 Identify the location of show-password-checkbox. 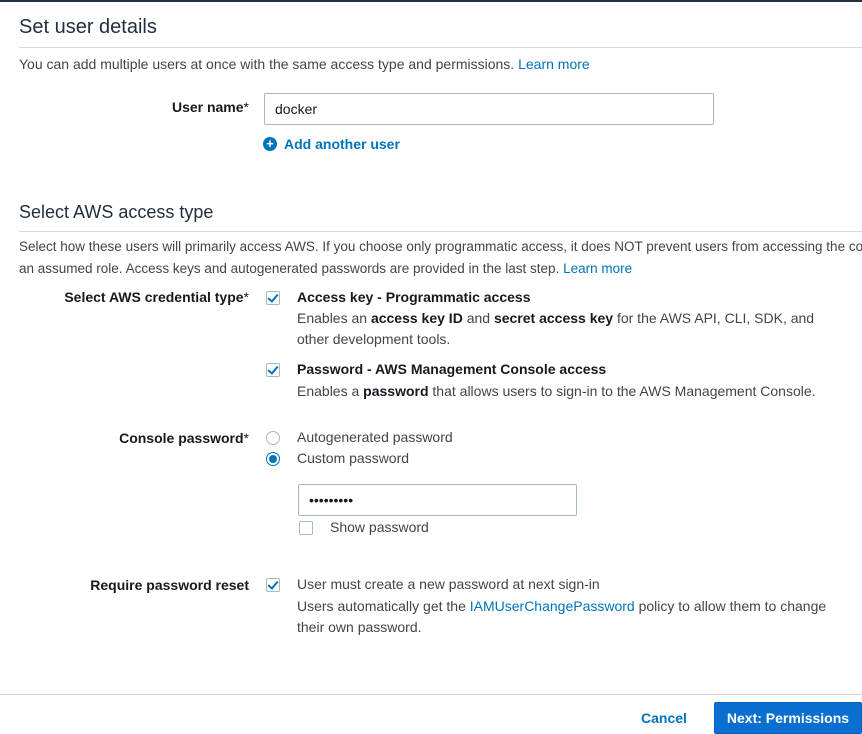
(306, 528).